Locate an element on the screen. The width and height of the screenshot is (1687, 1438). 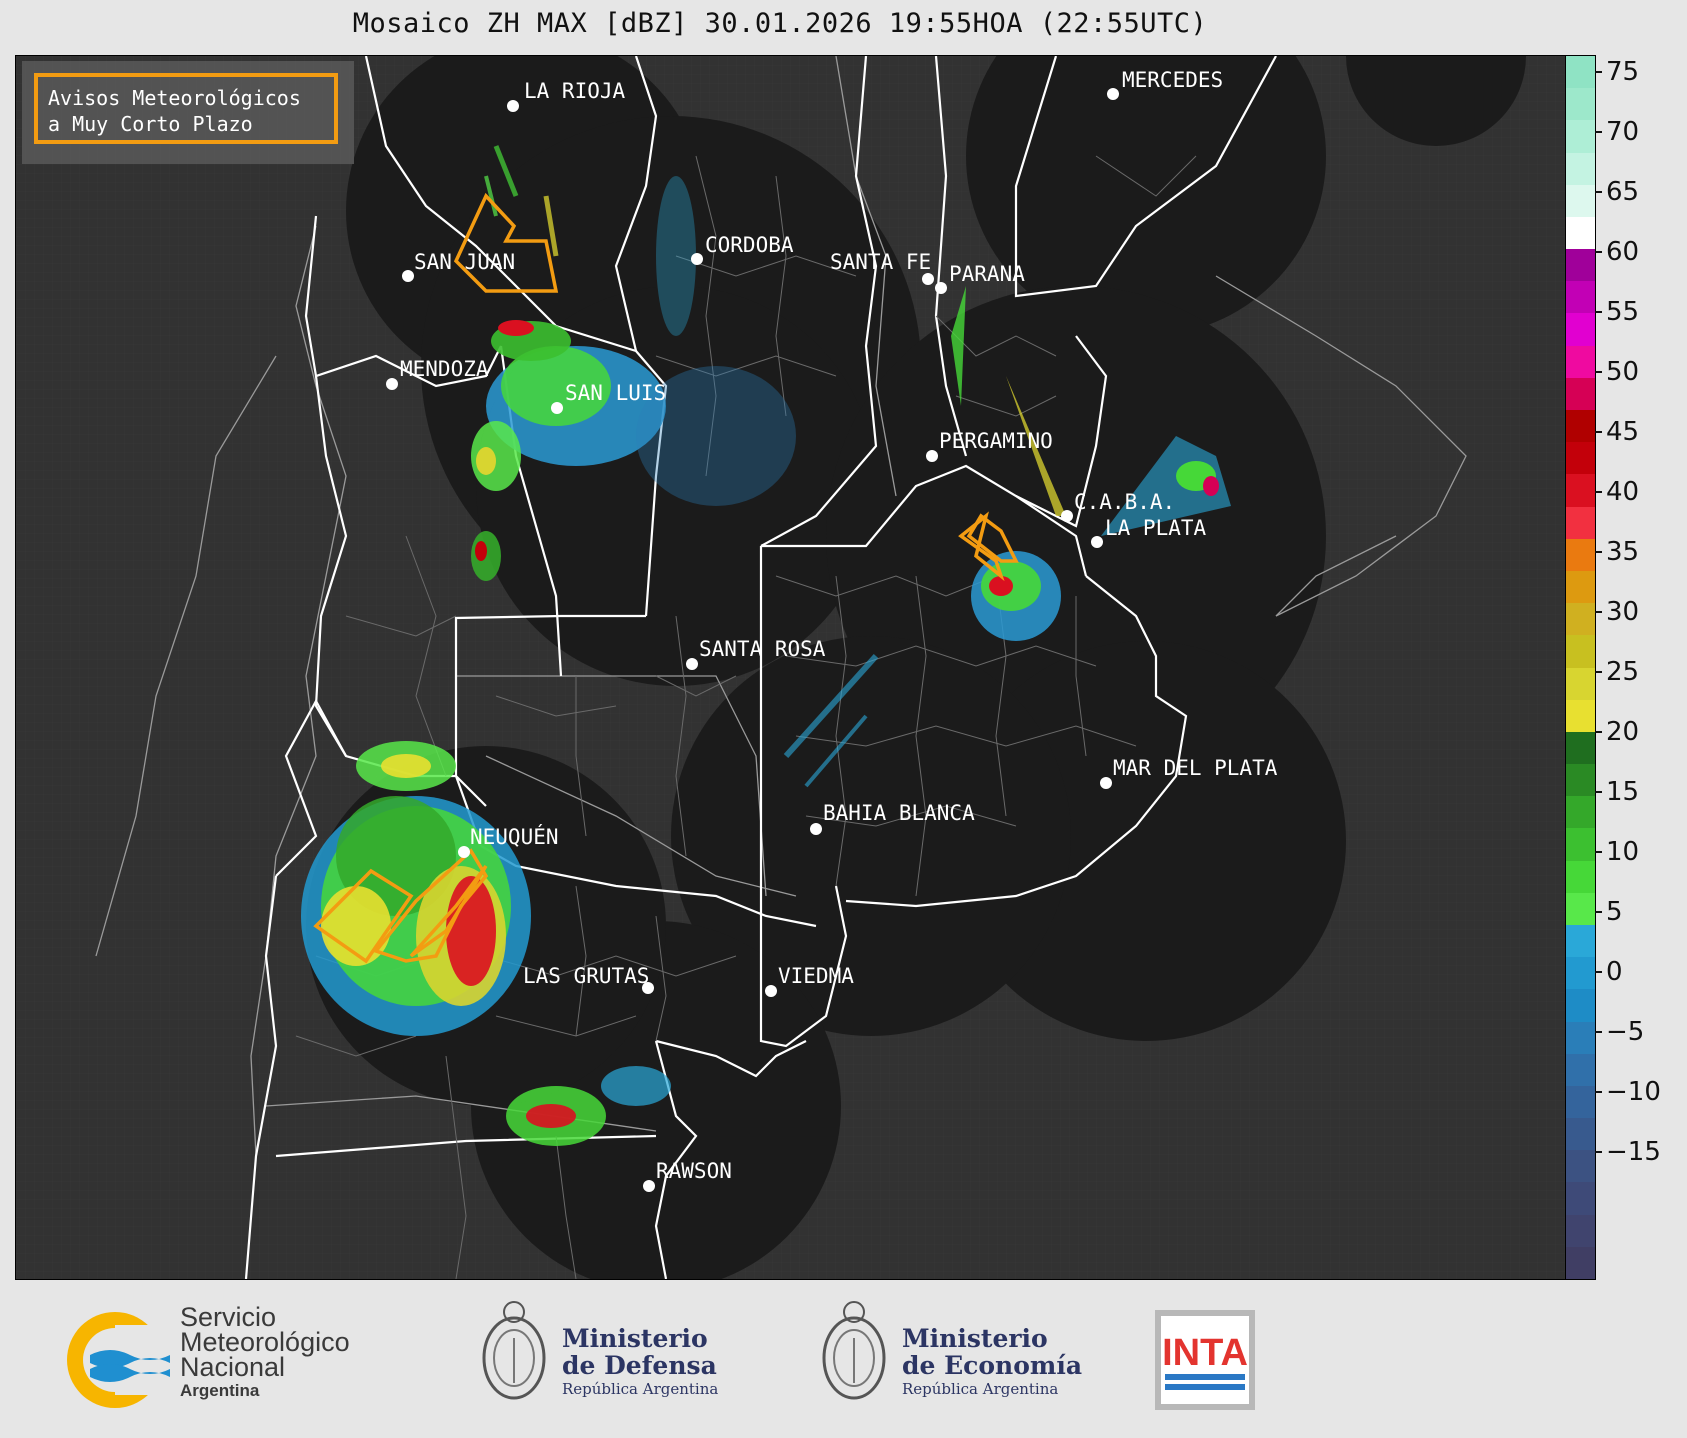
echo-neuquen-far-north-core is located at coordinates (406, 766).